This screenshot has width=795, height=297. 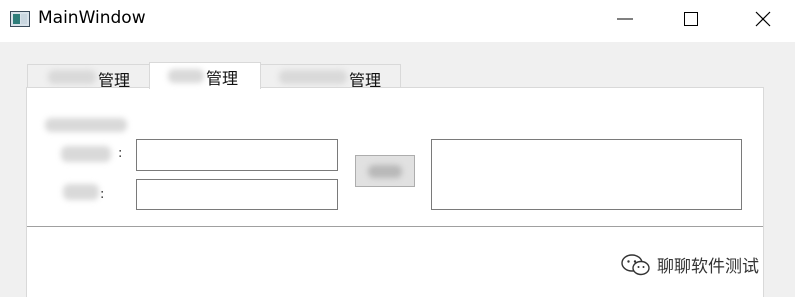 What do you see at coordinates (86, 125) in the screenshot?
I see `redacted-group-title` at bounding box center [86, 125].